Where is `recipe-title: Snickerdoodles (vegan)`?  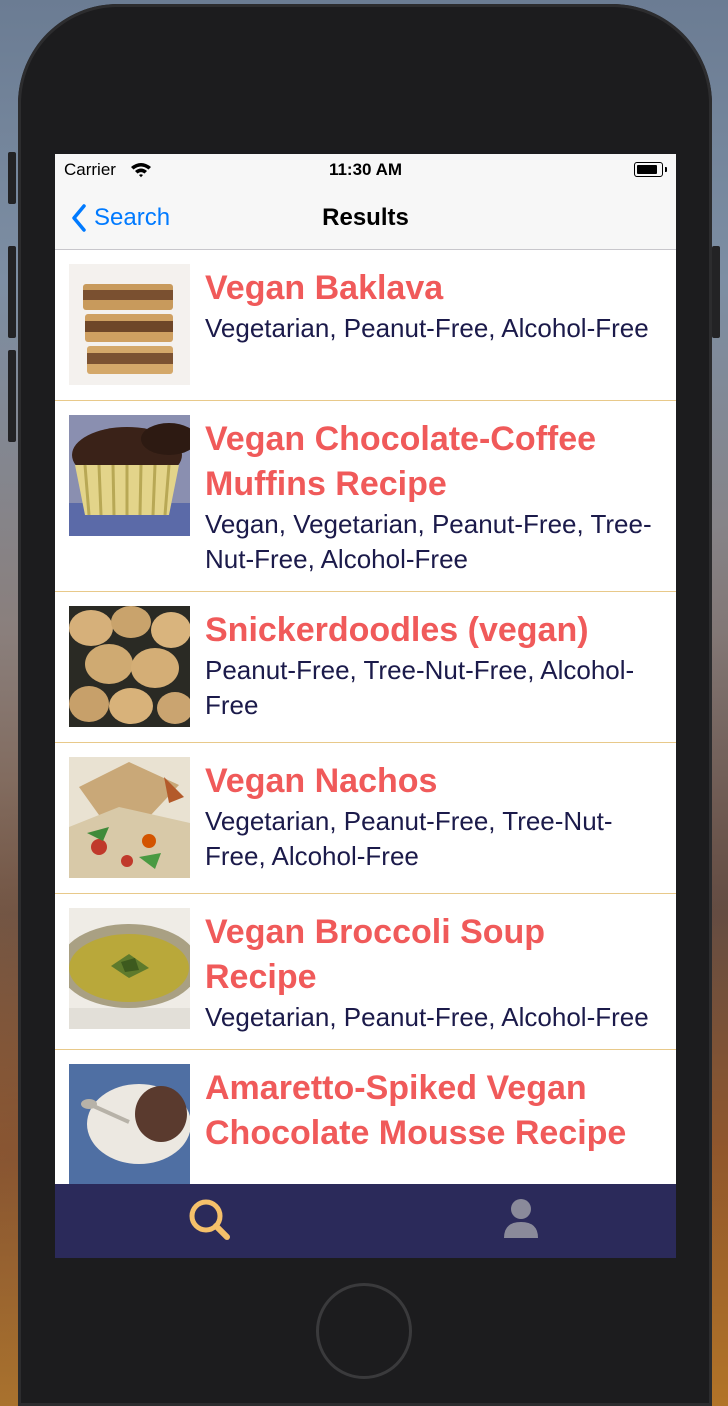 recipe-title: Snickerdoodles (vegan) is located at coordinates (397, 630).